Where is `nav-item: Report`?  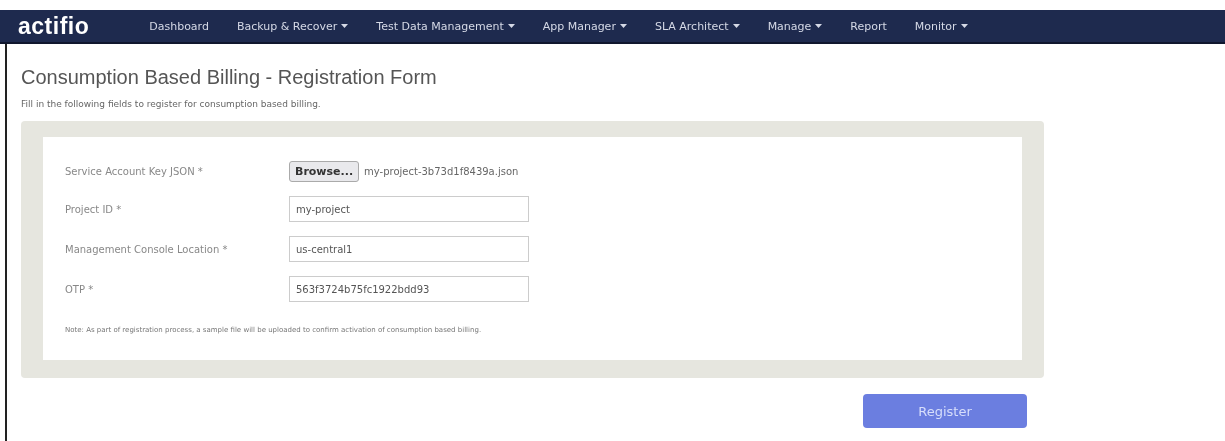
nav-item: Report is located at coordinates (868, 26).